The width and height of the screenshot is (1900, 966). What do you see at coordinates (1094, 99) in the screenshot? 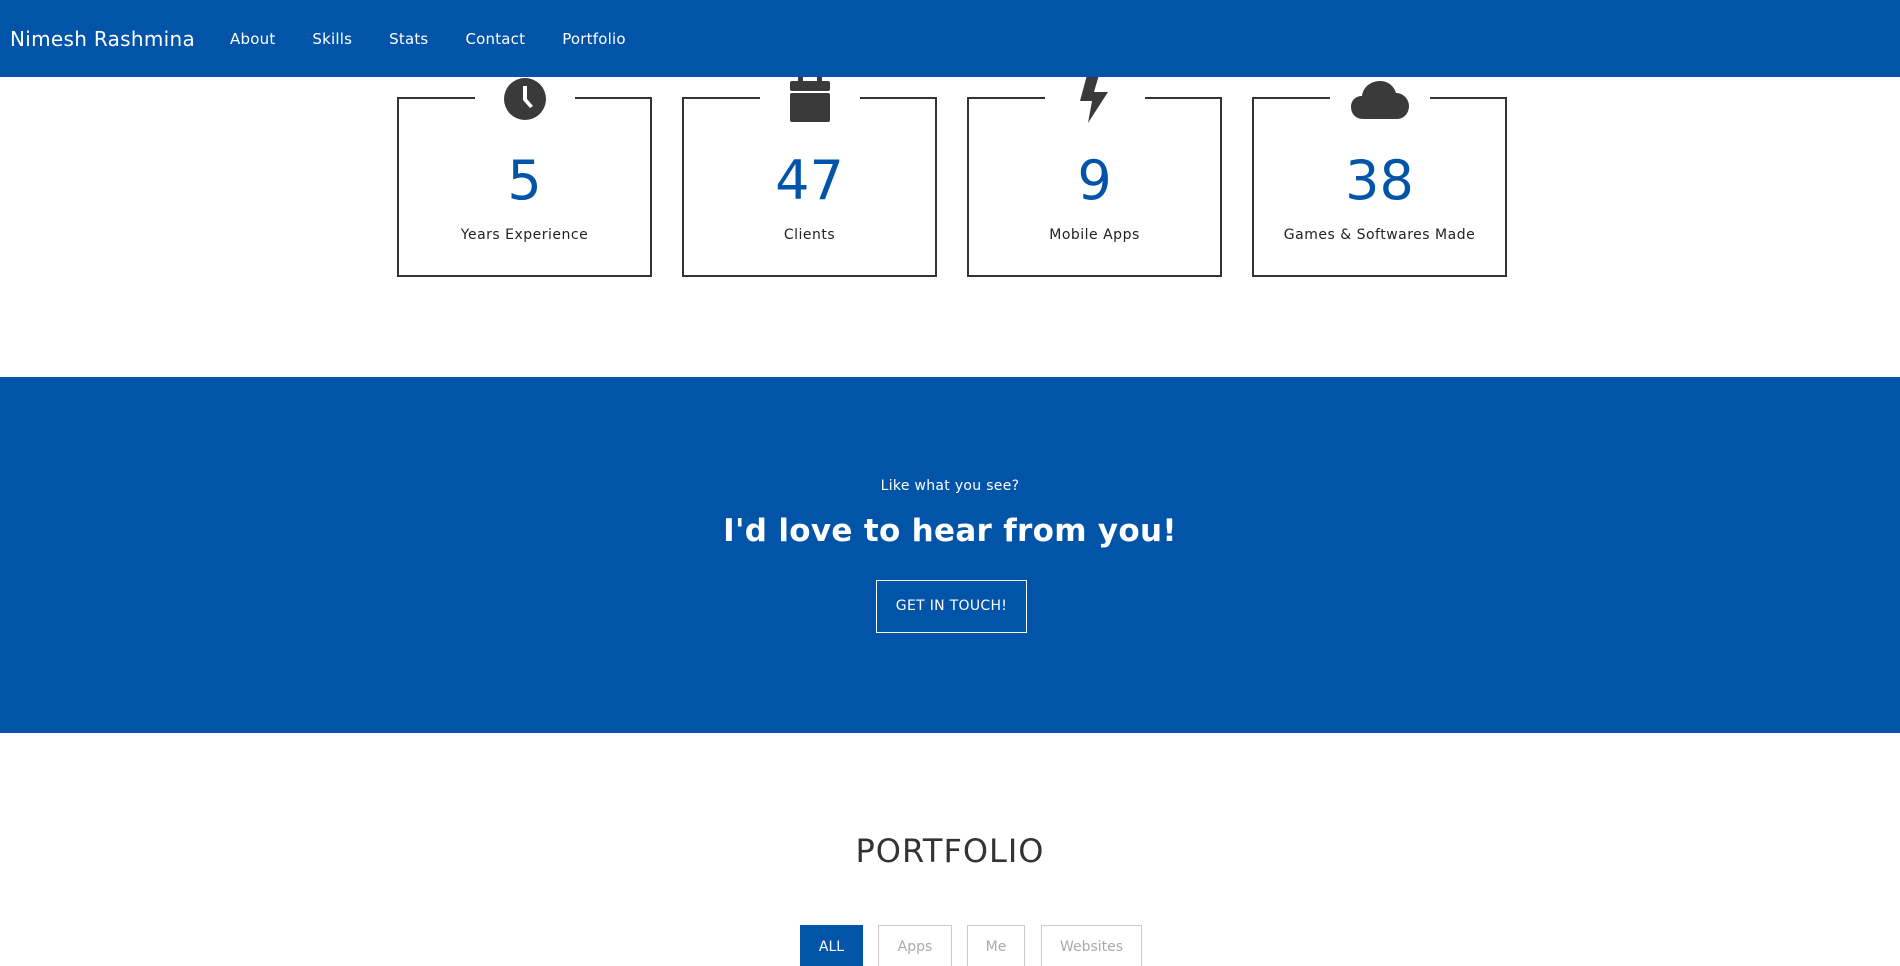
I see `bolt-icon` at bounding box center [1094, 99].